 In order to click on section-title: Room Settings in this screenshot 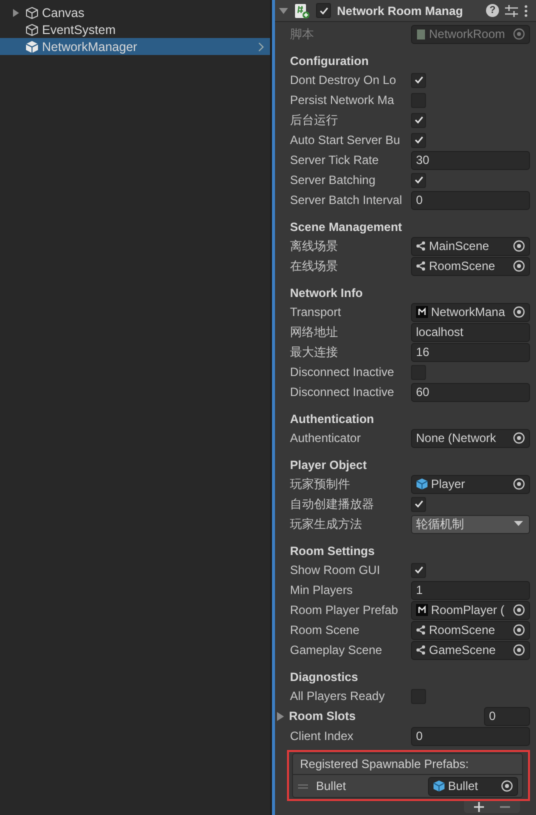, I will do `click(333, 551)`.